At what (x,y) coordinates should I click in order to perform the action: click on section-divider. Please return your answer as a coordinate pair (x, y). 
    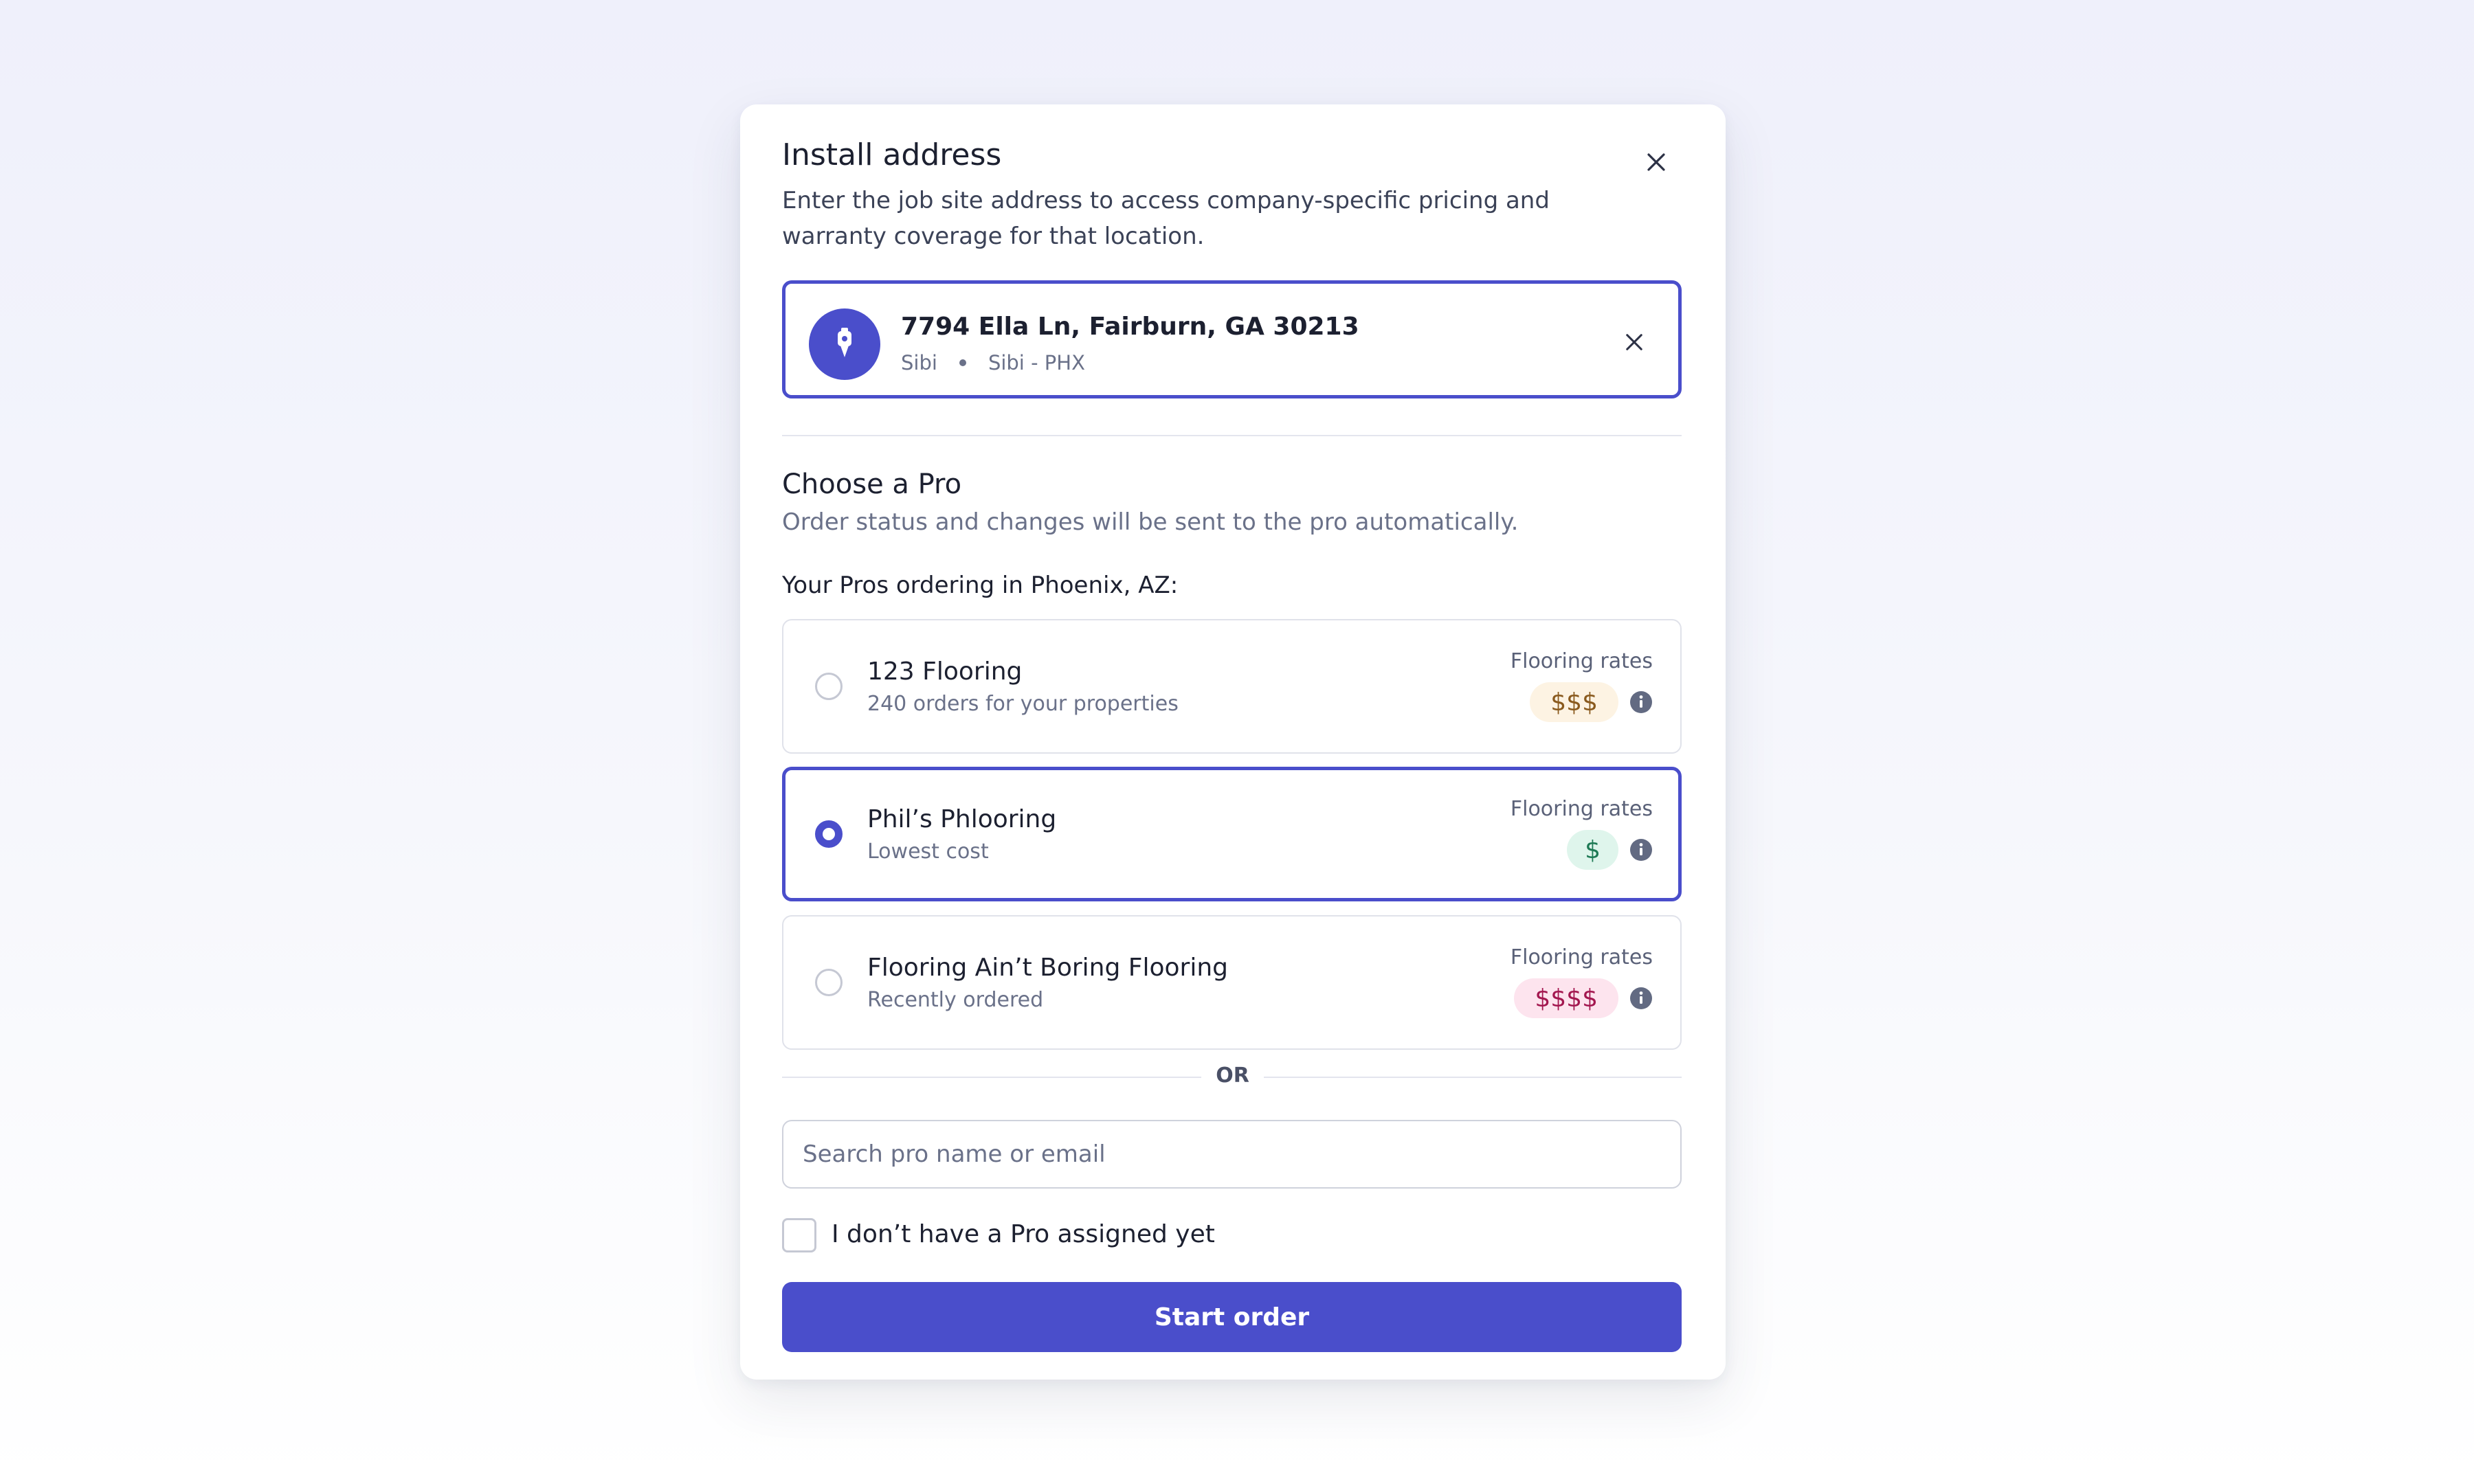
    Looking at the image, I should click on (1232, 435).